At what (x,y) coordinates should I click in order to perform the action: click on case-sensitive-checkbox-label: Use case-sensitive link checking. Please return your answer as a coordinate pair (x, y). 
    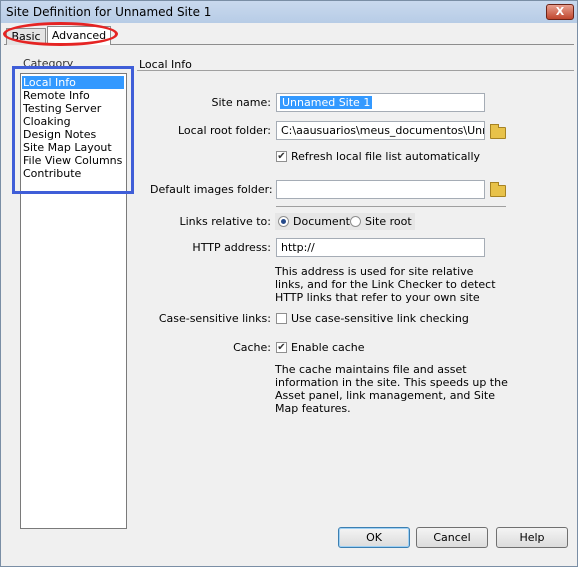
    Looking at the image, I should click on (380, 318).